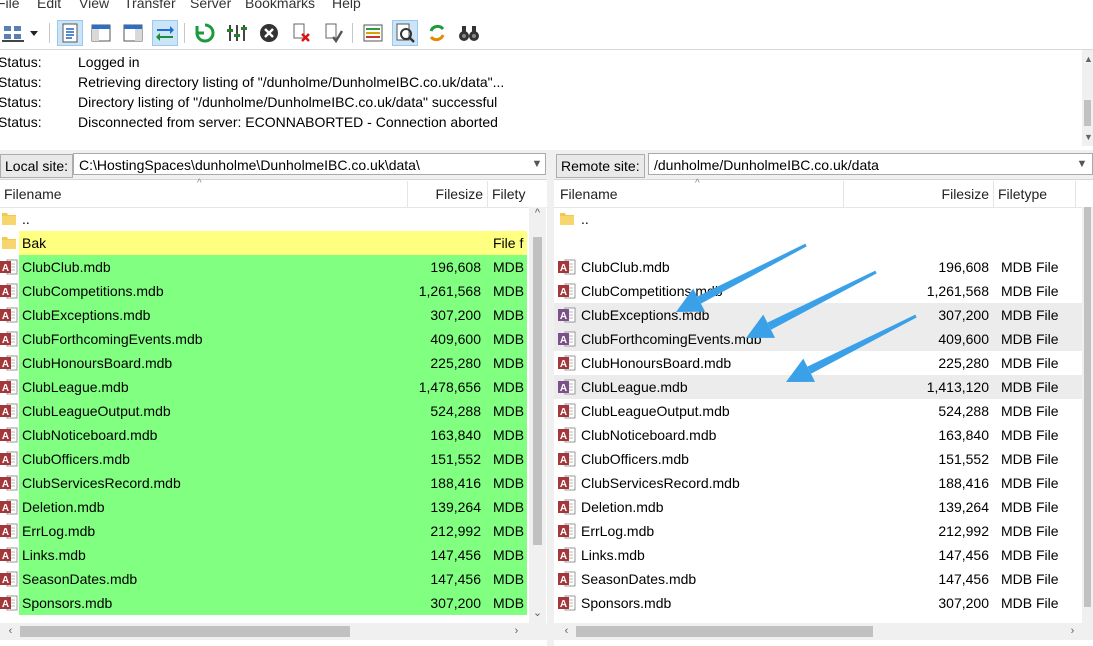  What do you see at coordinates (165, 33) in the screenshot?
I see `transfer-queue-toggle-icon` at bounding box center [165, 33].